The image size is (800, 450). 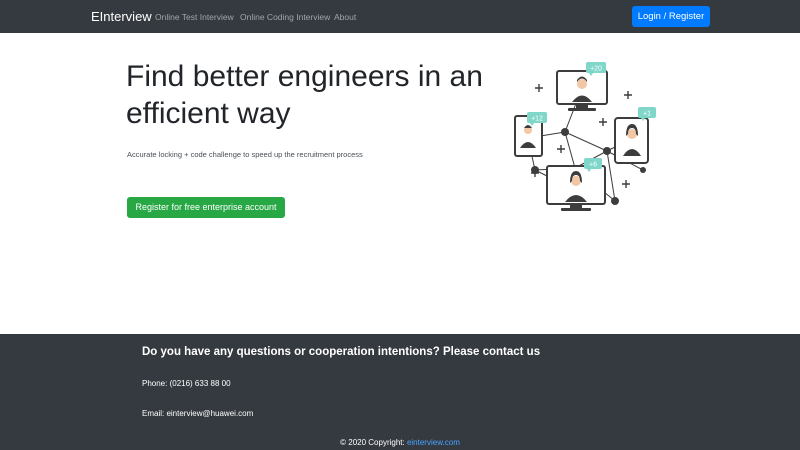 I want to click on tablet-right, so click(x=631, y=140).